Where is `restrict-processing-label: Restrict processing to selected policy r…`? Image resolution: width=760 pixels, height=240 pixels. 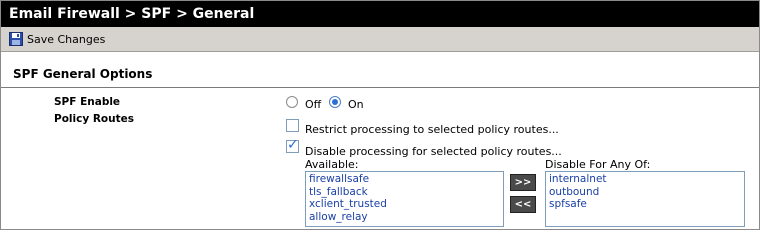
restrict-processing-label: Restrict processing to selected policy r… is located at coordinates (432, 129).